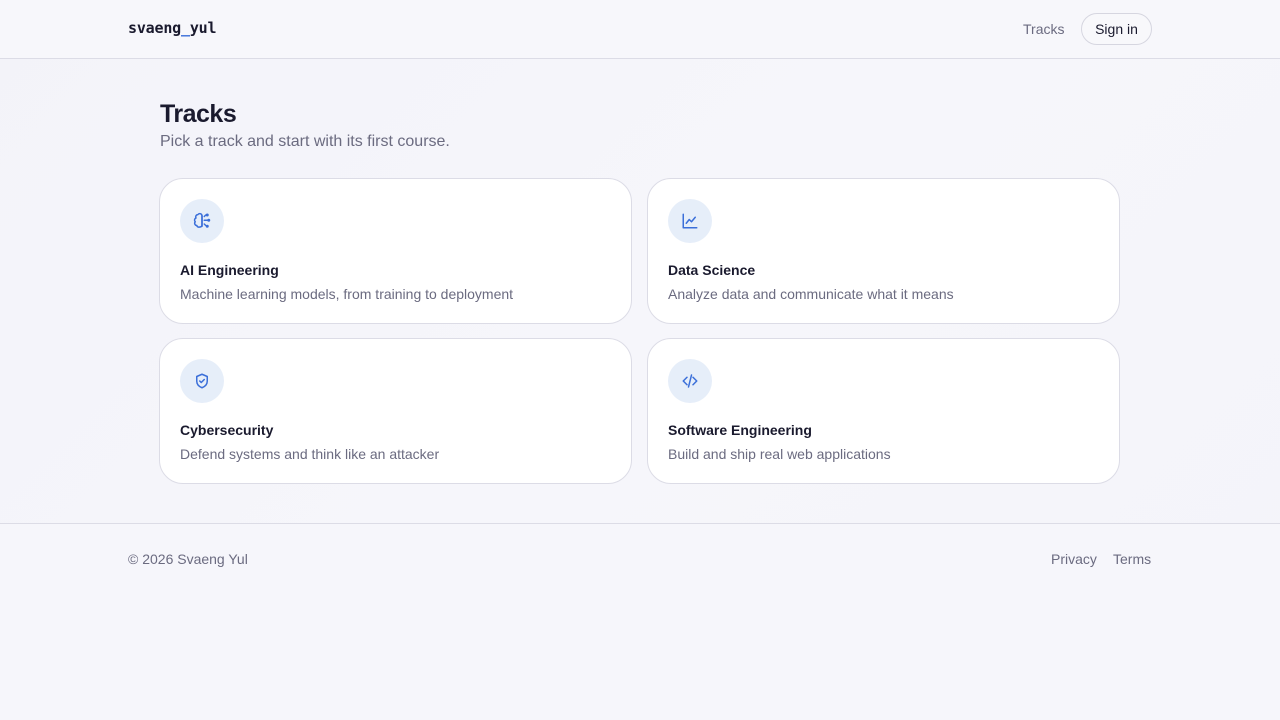 The width and height of the screenshot is (1280, 720). I want to click on footer-link-terms: Terms, so click(1132, 559).